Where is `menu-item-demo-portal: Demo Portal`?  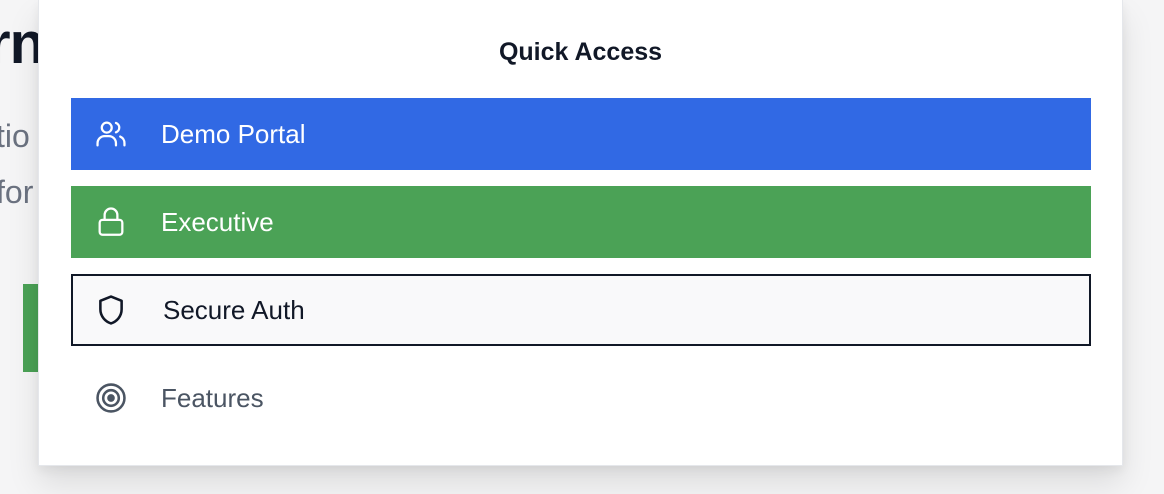 menu-item-demo-portal: Demo Portal is located at coordinates (581, 134).